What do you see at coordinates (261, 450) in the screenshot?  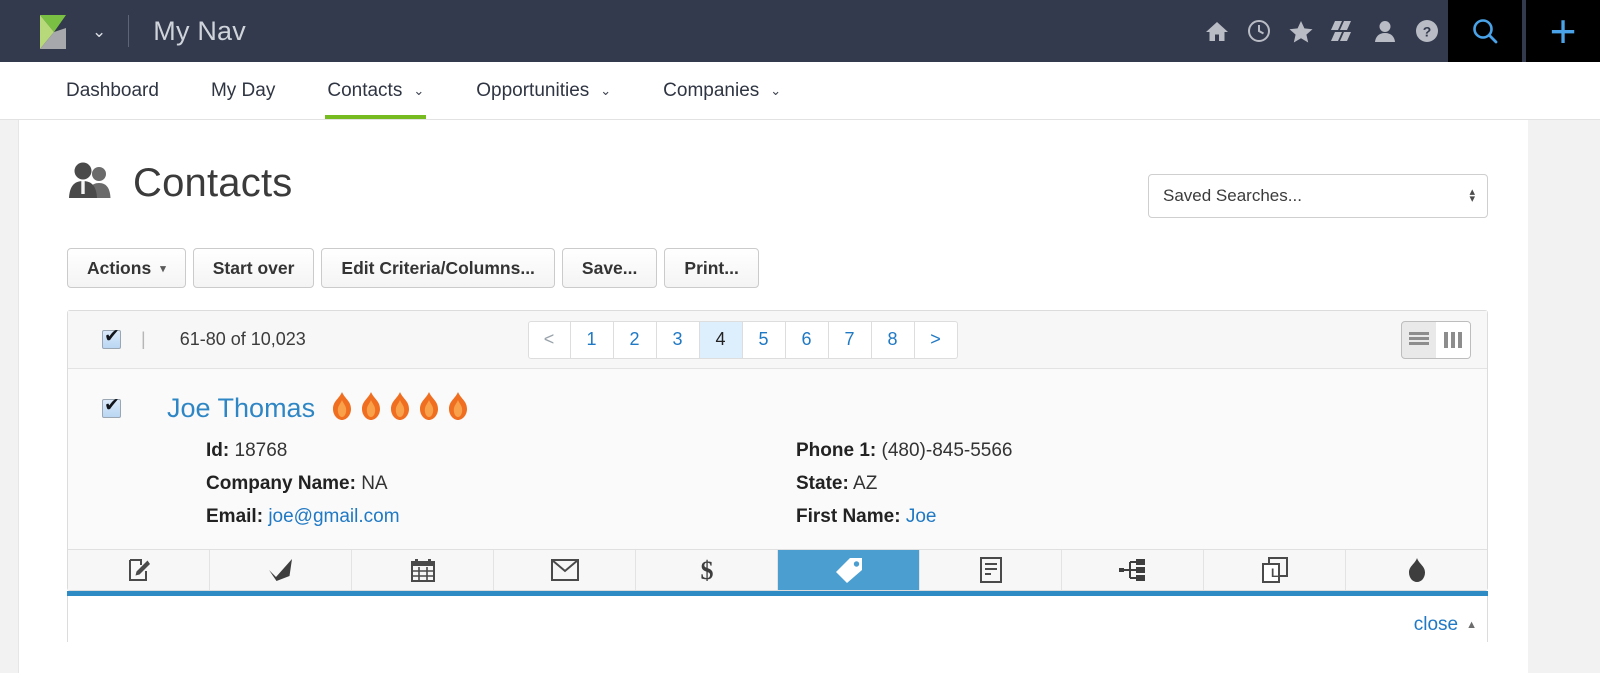 I see `field-value: 18768` at bounding box center [261, 450].